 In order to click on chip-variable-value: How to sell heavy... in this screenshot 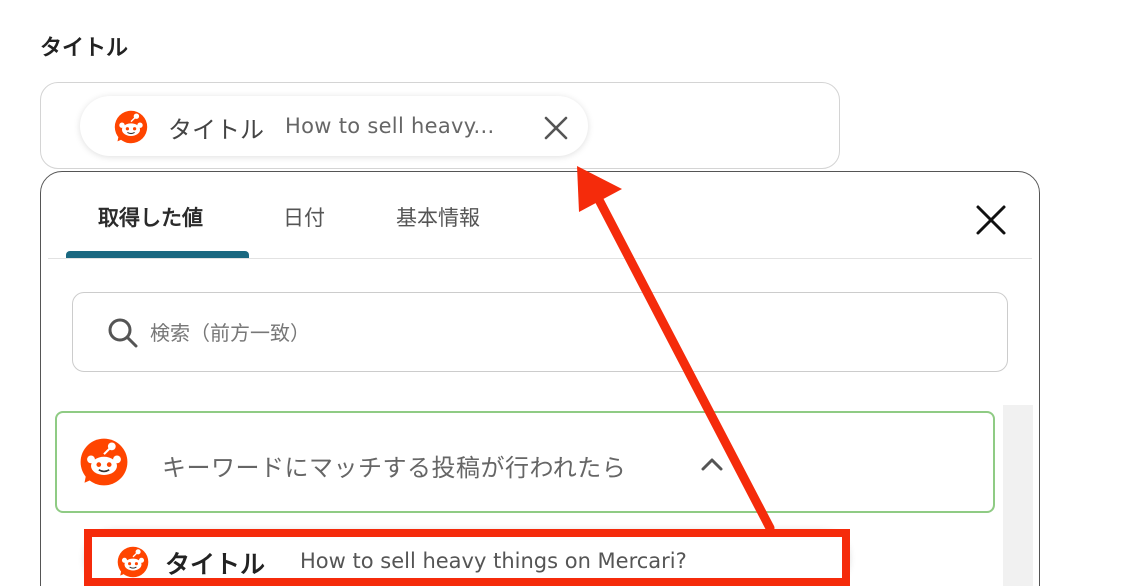, I will do `click(390, 126)`.